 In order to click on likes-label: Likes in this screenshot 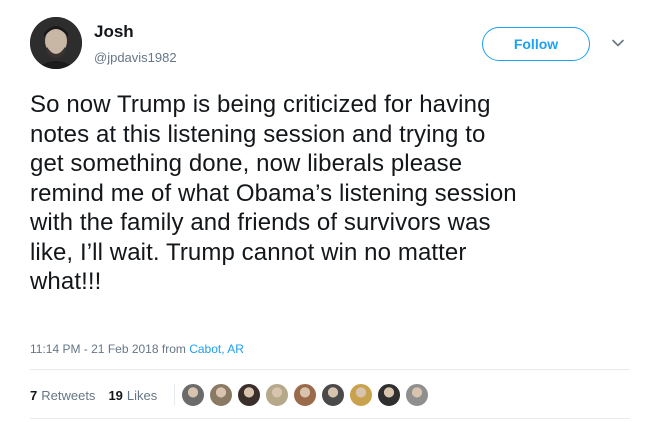, I will do `click(142, 395)`.